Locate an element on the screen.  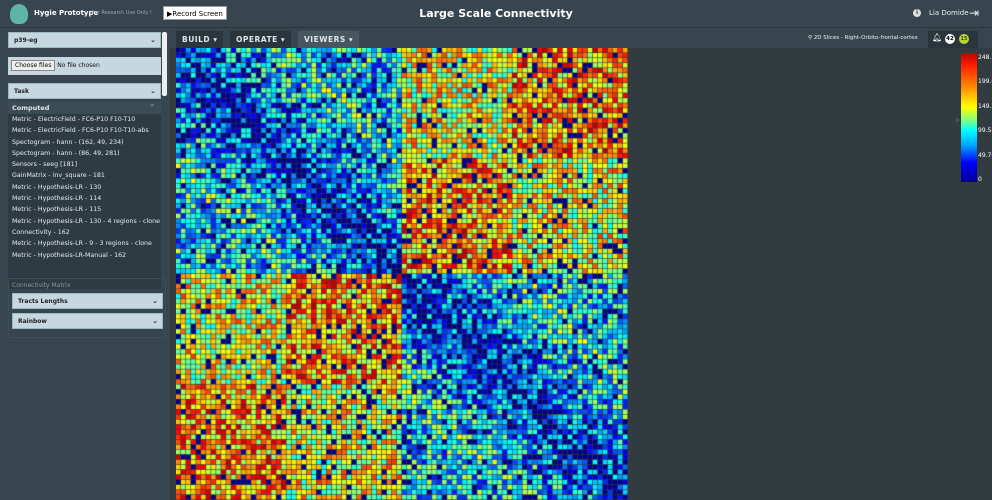
task-select: Task ⌄ is located at coordinates (84, 91).